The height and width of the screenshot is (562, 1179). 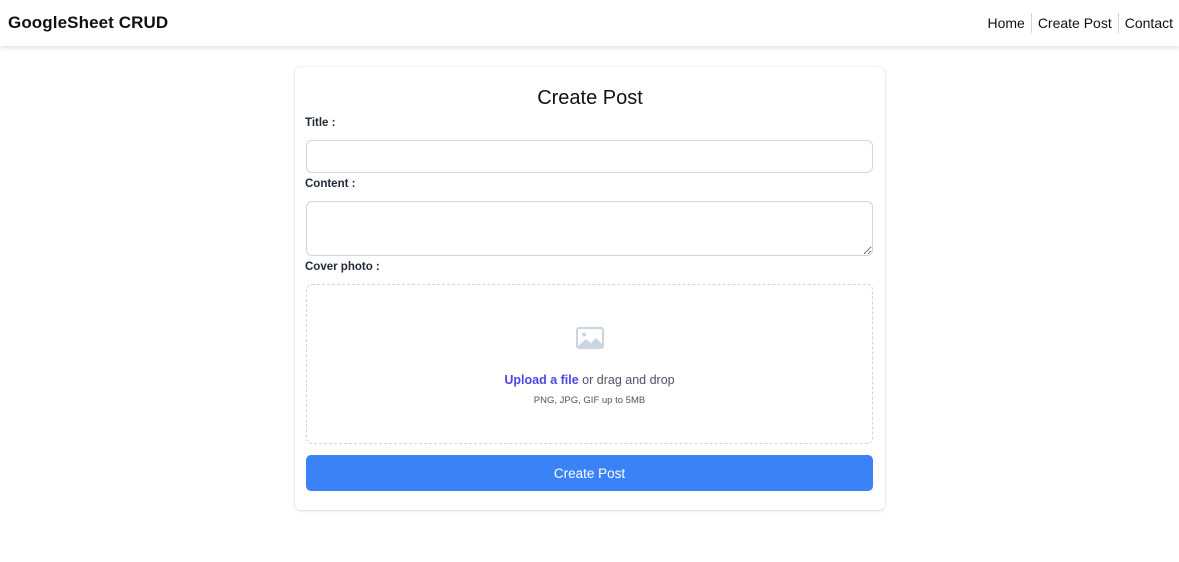 What do you see at coordinates (330, 184) in the screenshot?
I see `content-label: Content :` at bounding box center [330, 184].